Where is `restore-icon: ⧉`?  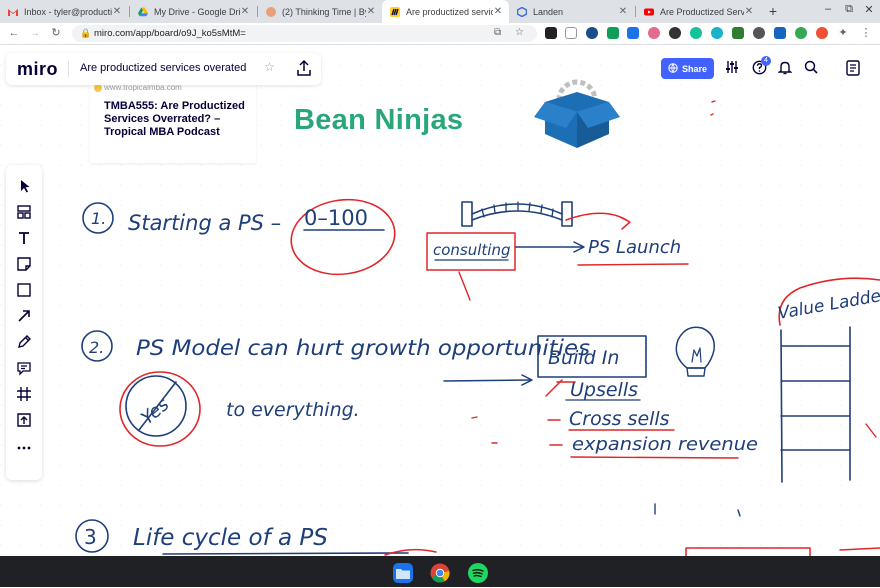 restore-icon: ⧉ is located at coordinates (849, 9).